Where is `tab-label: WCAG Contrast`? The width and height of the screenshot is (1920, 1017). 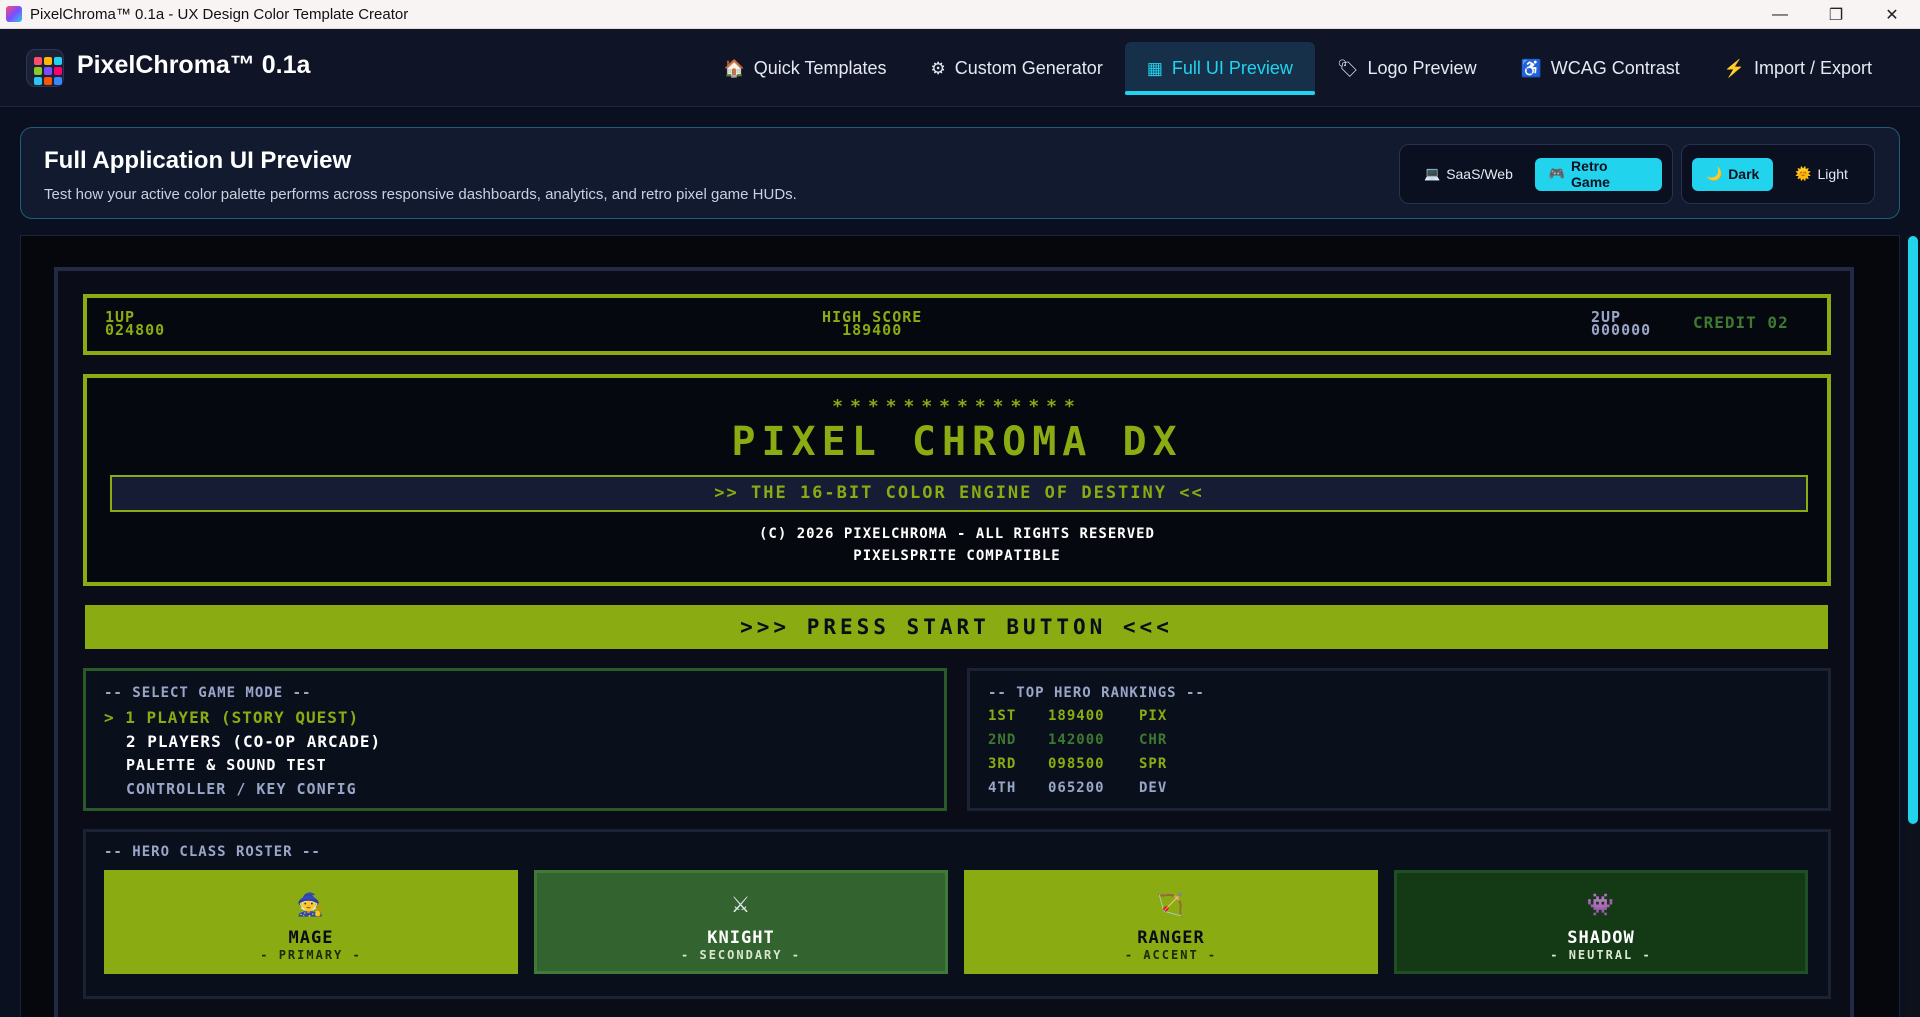 tab-label: WCAG Contrast is located at coordinates (1615, 68).